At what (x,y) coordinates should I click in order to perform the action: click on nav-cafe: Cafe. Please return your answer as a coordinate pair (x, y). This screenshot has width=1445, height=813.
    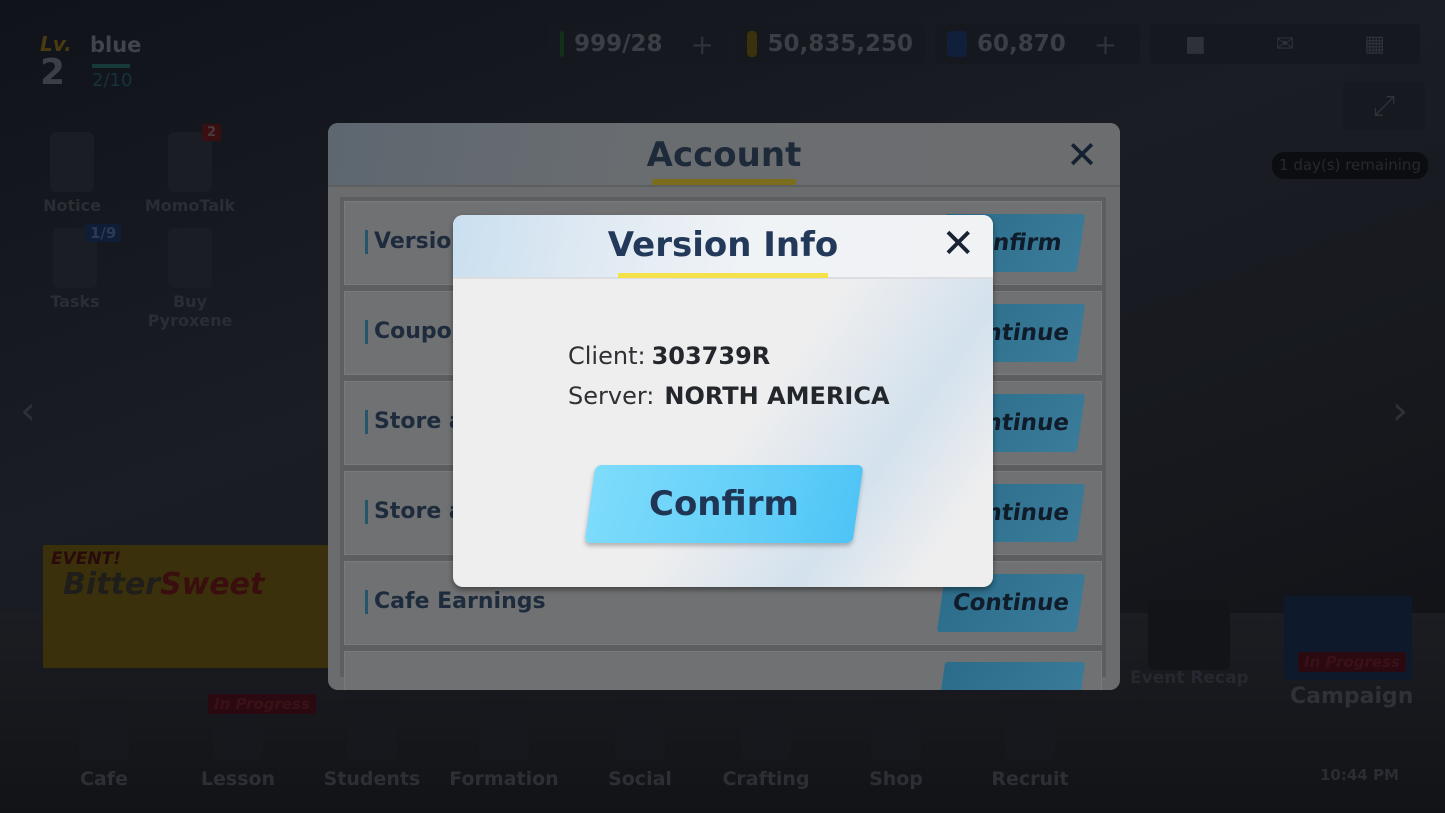
    Looking at the image, I should click on (104, 740).